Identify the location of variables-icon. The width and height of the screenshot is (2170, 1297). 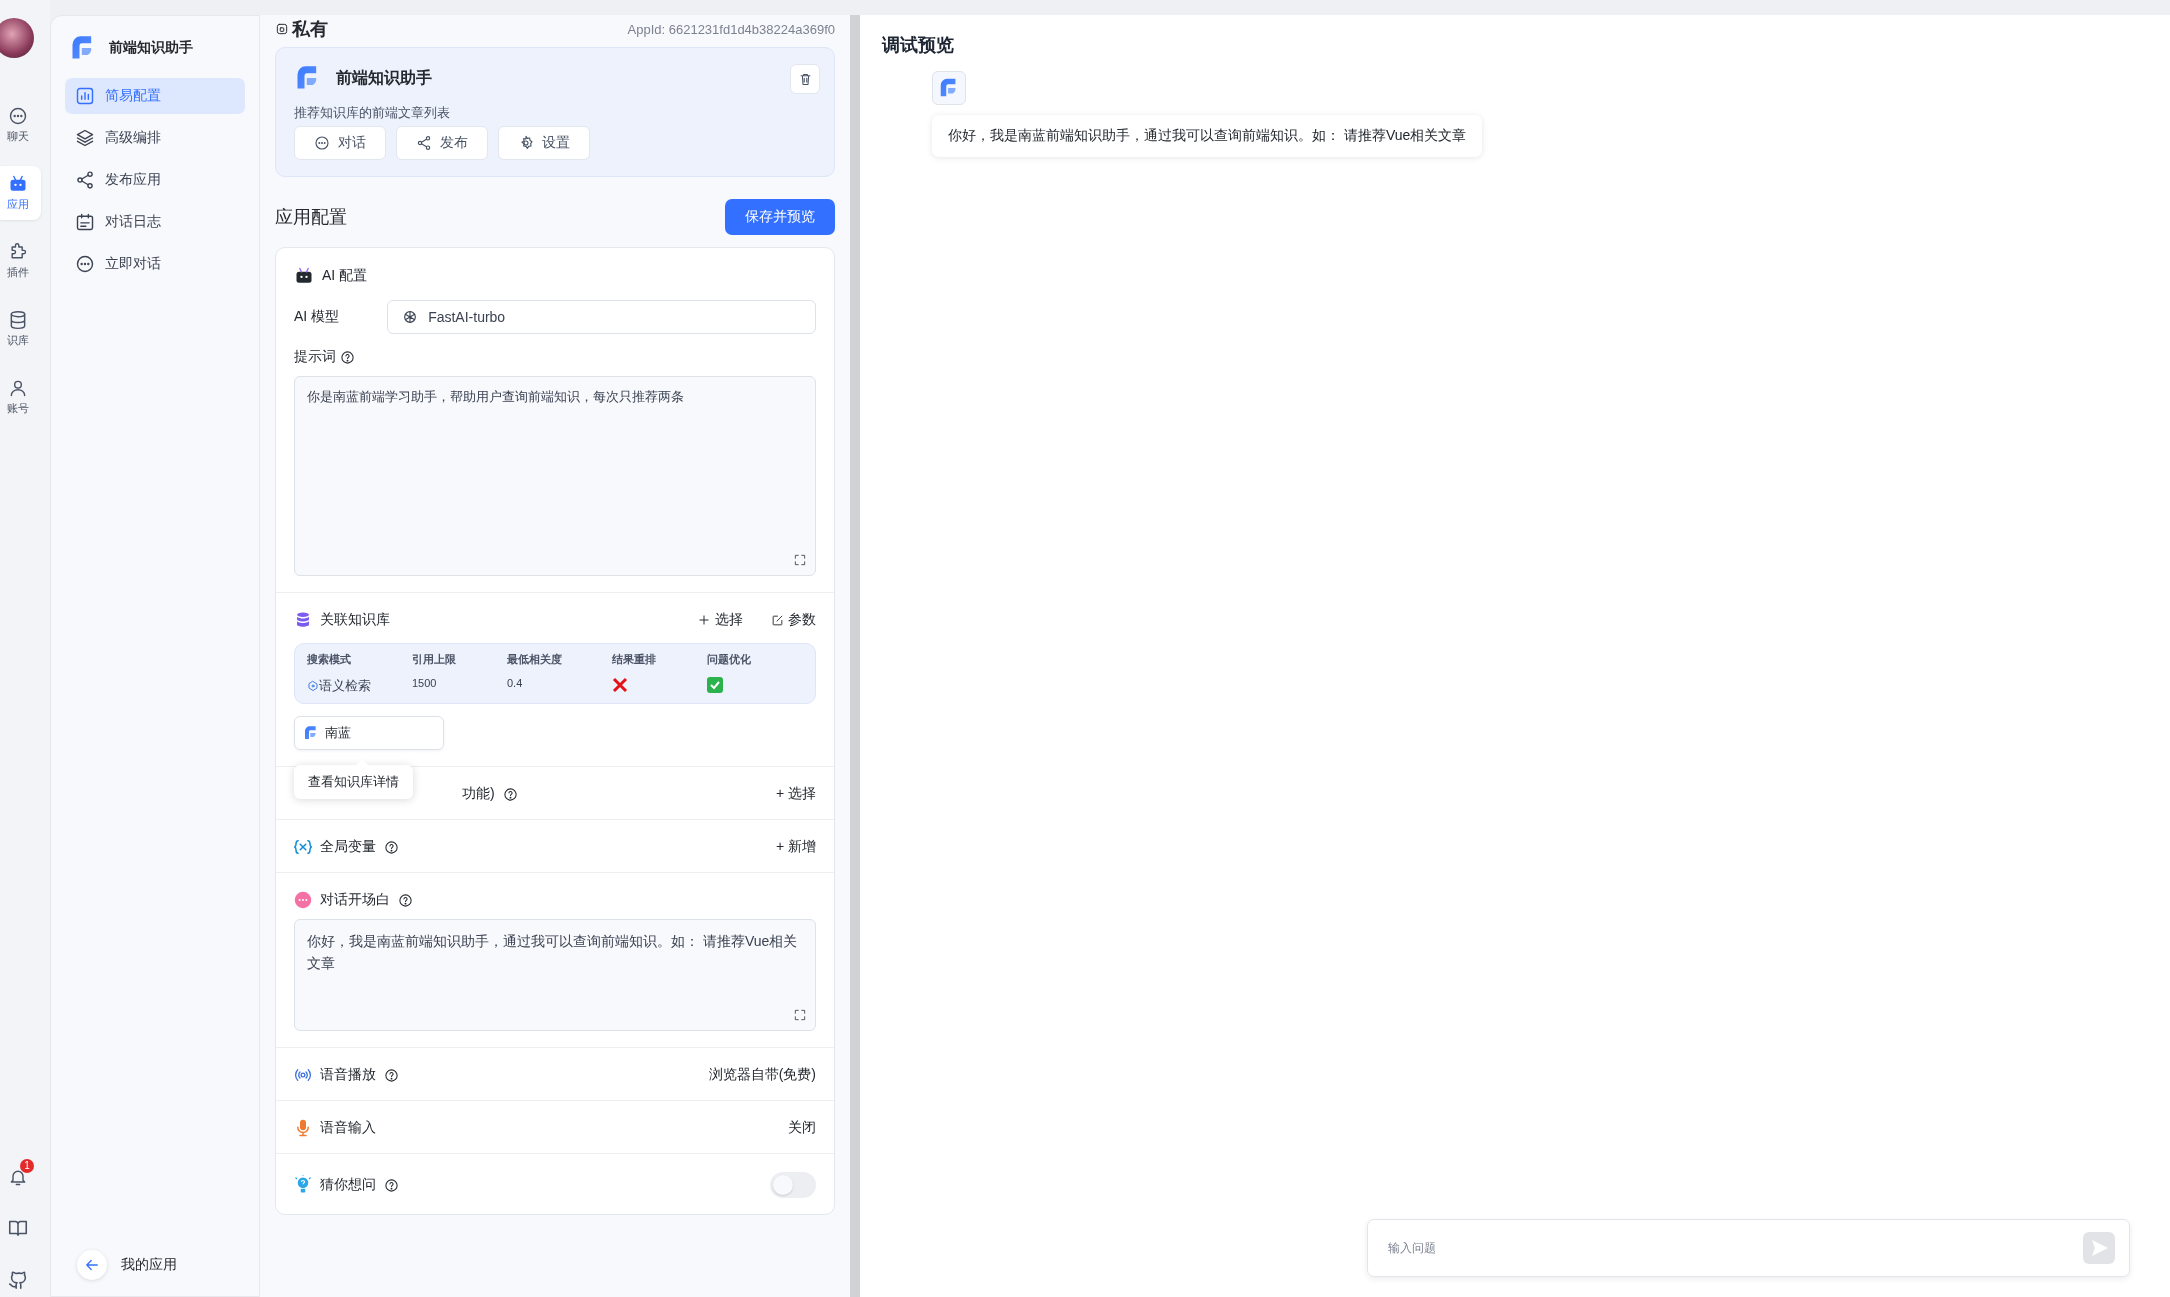
(303, 847).